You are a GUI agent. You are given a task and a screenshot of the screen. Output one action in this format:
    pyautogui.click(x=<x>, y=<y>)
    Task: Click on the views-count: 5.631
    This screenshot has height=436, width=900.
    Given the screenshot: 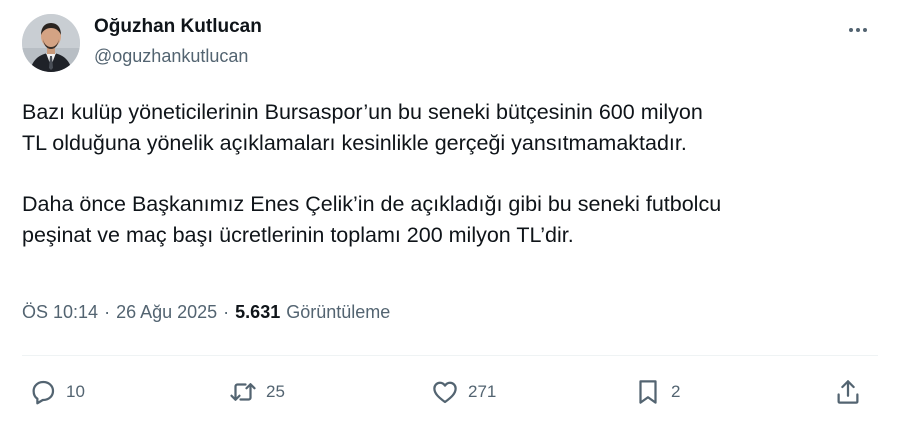 What is the action you would take?
    pyautogui.click(x=258, y=312)
    